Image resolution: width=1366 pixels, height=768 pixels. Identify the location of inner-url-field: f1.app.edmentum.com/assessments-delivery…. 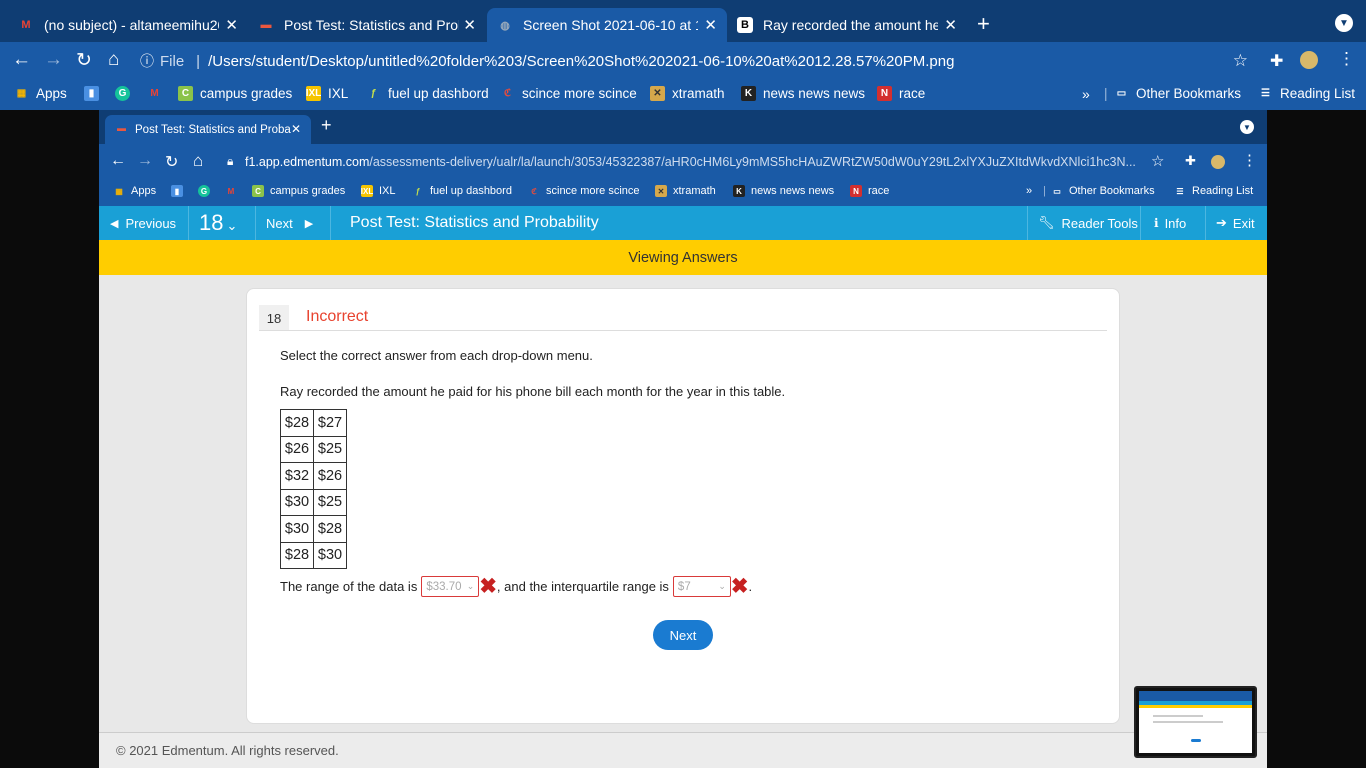
(695, 162).